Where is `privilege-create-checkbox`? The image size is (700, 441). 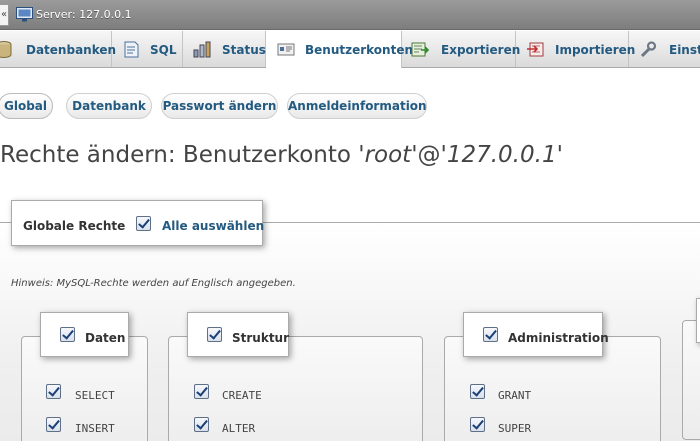
privilege-create-checkbox is located at coordinates (201, 391).